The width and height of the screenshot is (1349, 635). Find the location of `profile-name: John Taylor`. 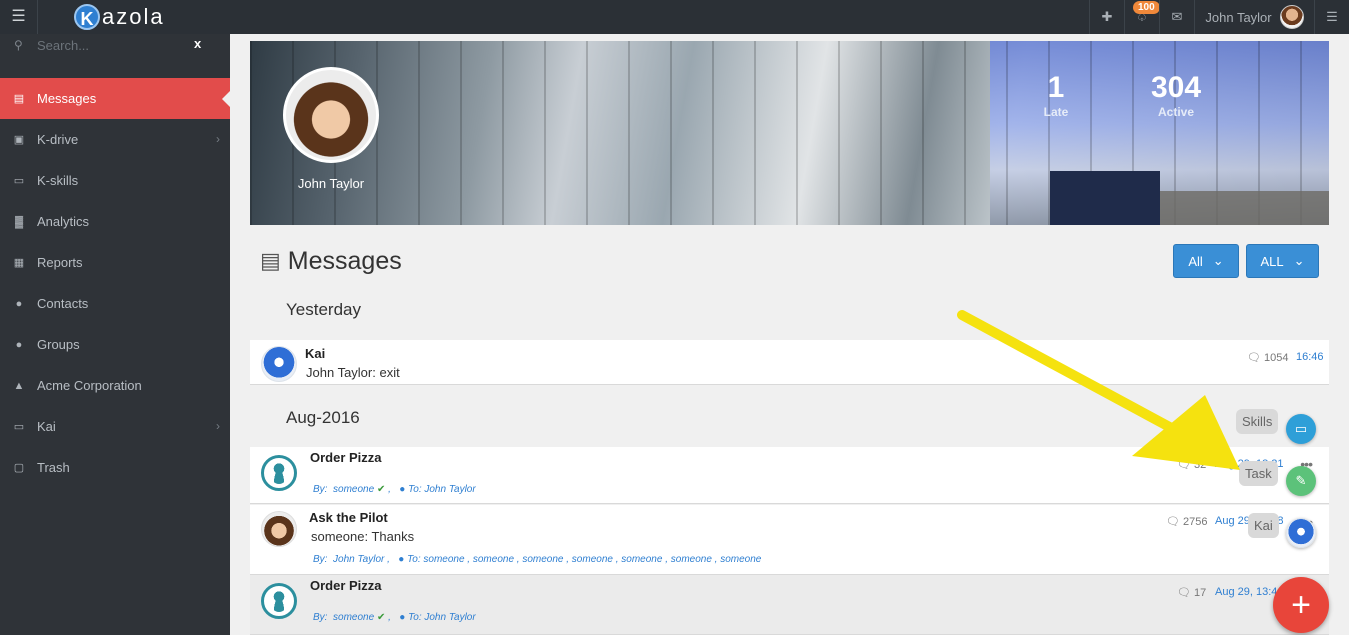

profile-name: John Taylor is located at coordinates (331, 183).